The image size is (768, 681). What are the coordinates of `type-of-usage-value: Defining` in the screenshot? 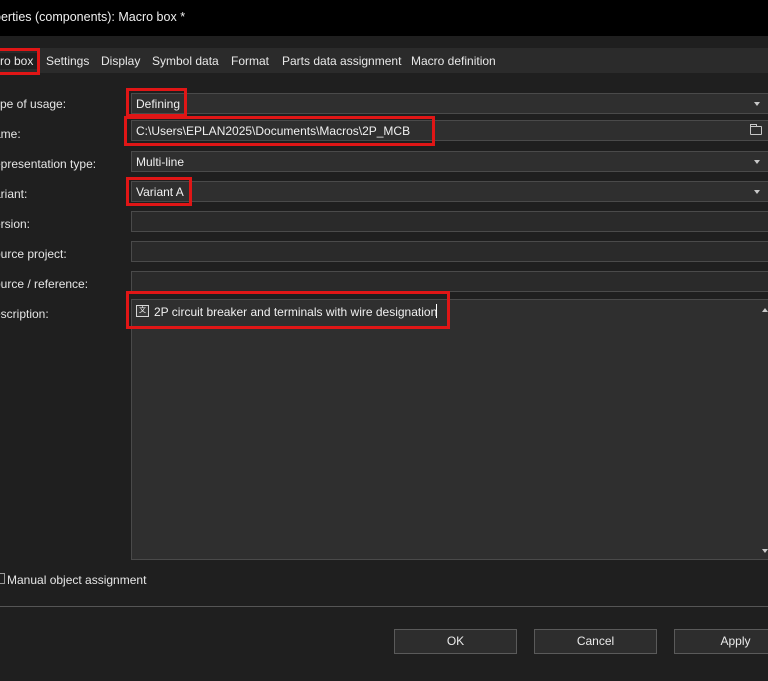 It's located at (158, 104).